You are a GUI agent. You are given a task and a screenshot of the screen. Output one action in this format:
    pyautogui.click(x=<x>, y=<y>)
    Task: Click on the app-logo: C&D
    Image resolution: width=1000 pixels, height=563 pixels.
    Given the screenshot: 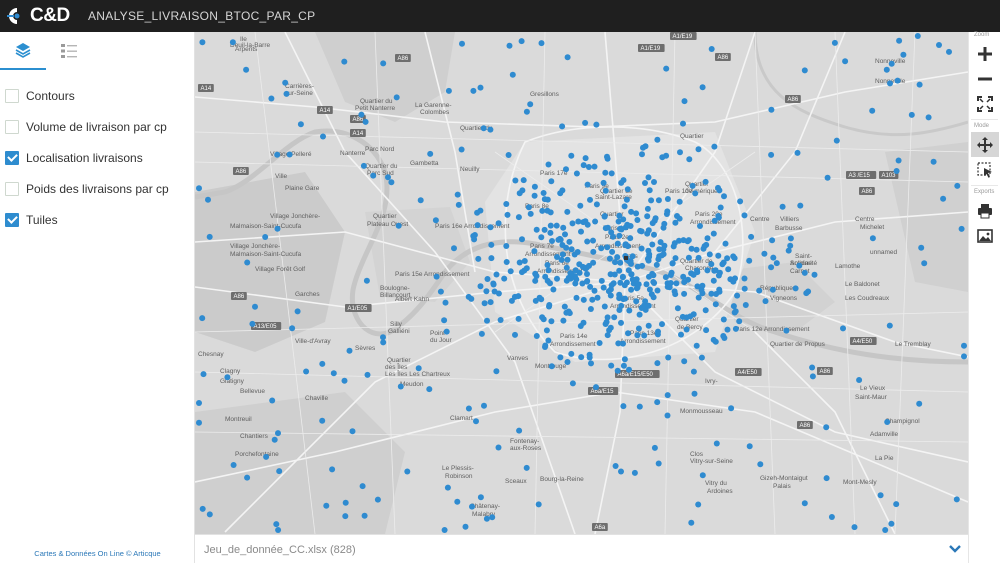 What is the action you would take?
    pyautogui.click(x=38, y=16)
    